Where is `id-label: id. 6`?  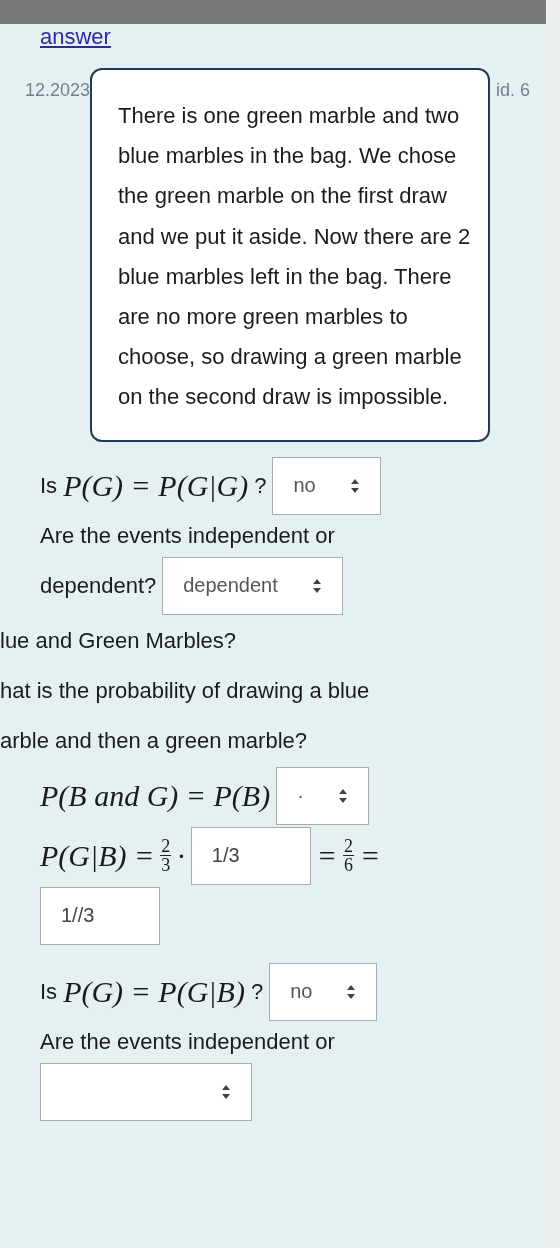
id-label: id. 6 is located at coordinates (513, 90).